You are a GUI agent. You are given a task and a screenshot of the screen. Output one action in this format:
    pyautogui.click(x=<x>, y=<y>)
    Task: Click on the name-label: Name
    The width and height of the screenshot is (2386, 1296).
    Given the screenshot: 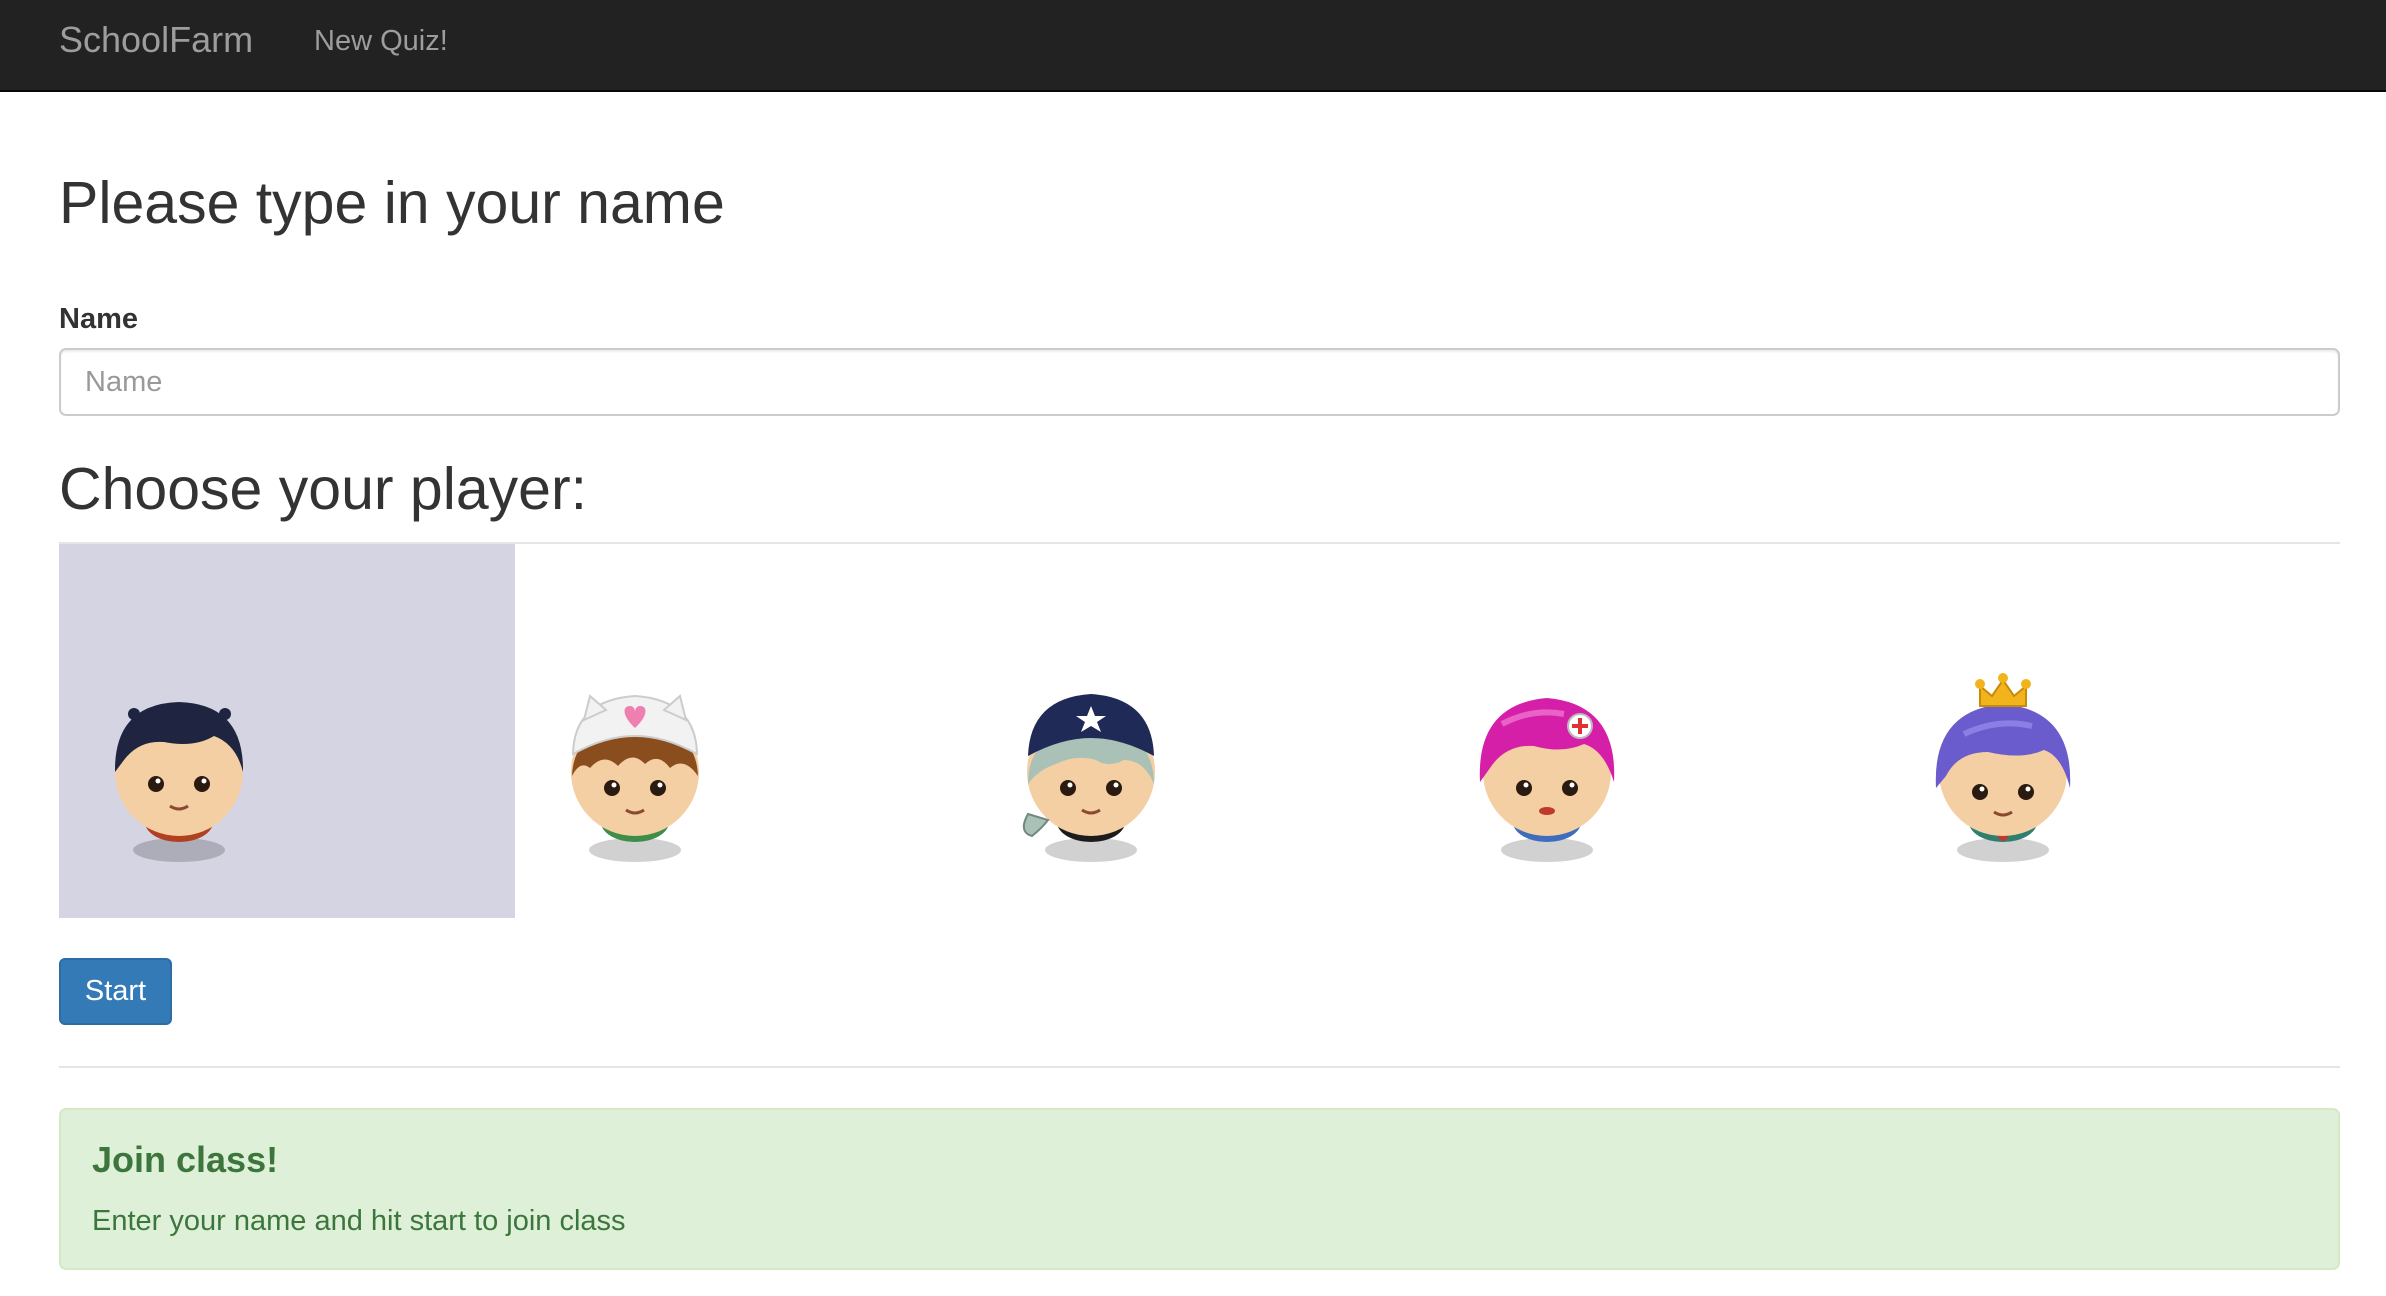 What is the action you would take?
    pyautogui.click(x=98, y=319)
    